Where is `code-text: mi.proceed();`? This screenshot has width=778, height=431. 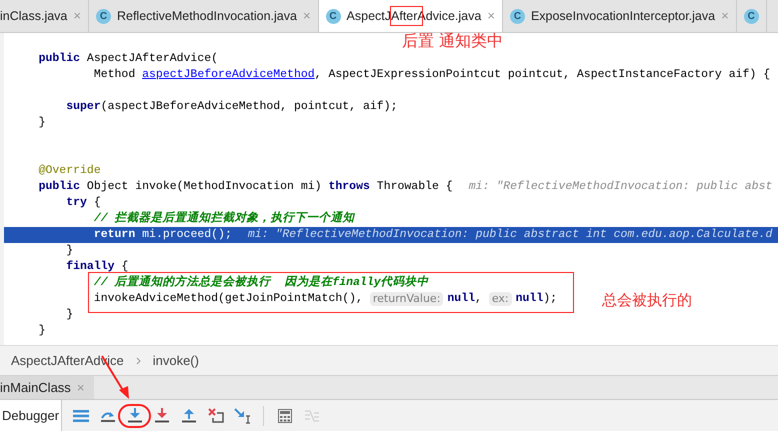
code-text: mi.proceed(); is located at coordinates (186, 235).